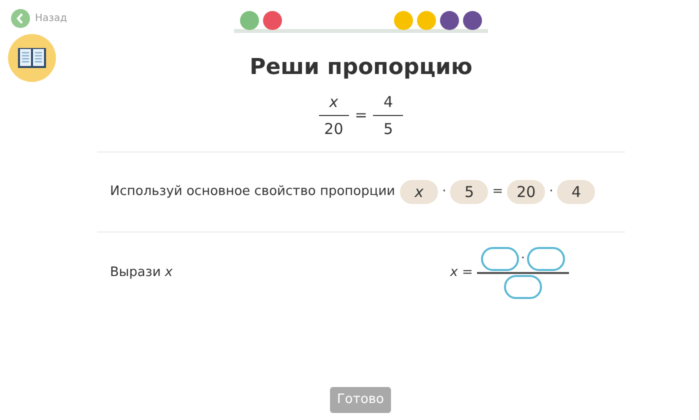 The height and width of the screenshot is (420, 699). Describe the element at coordinates (419, 192) in the screenshot. I see `variable-chip: x` at that location.